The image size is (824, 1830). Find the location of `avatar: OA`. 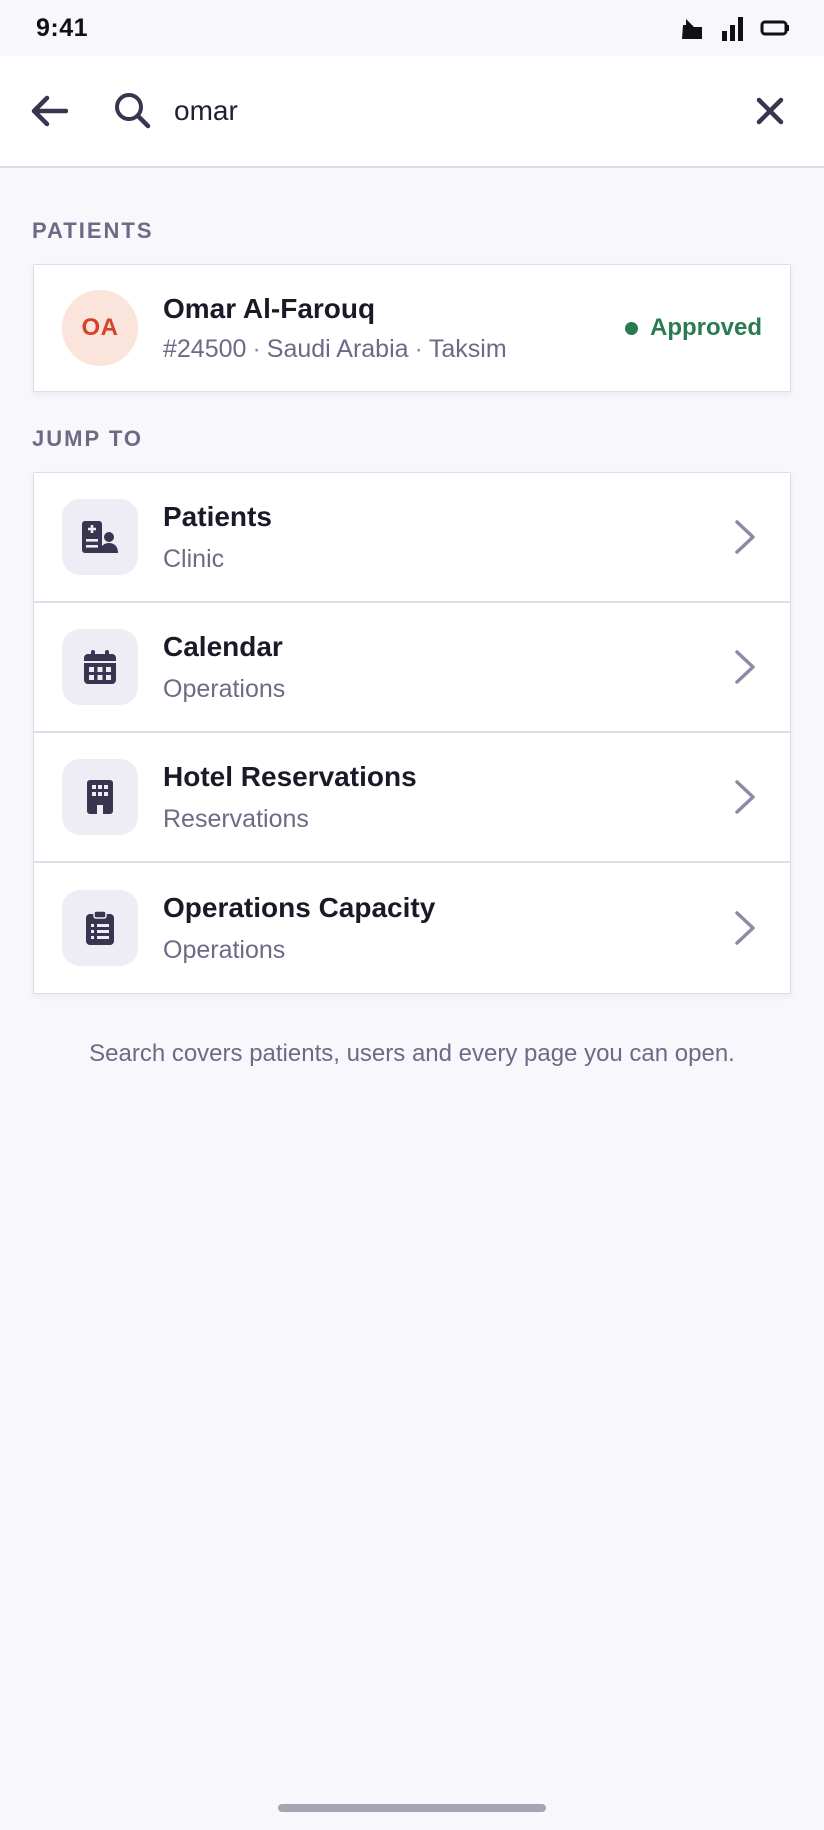

avatar: OA is located at coordinates (100, 328).